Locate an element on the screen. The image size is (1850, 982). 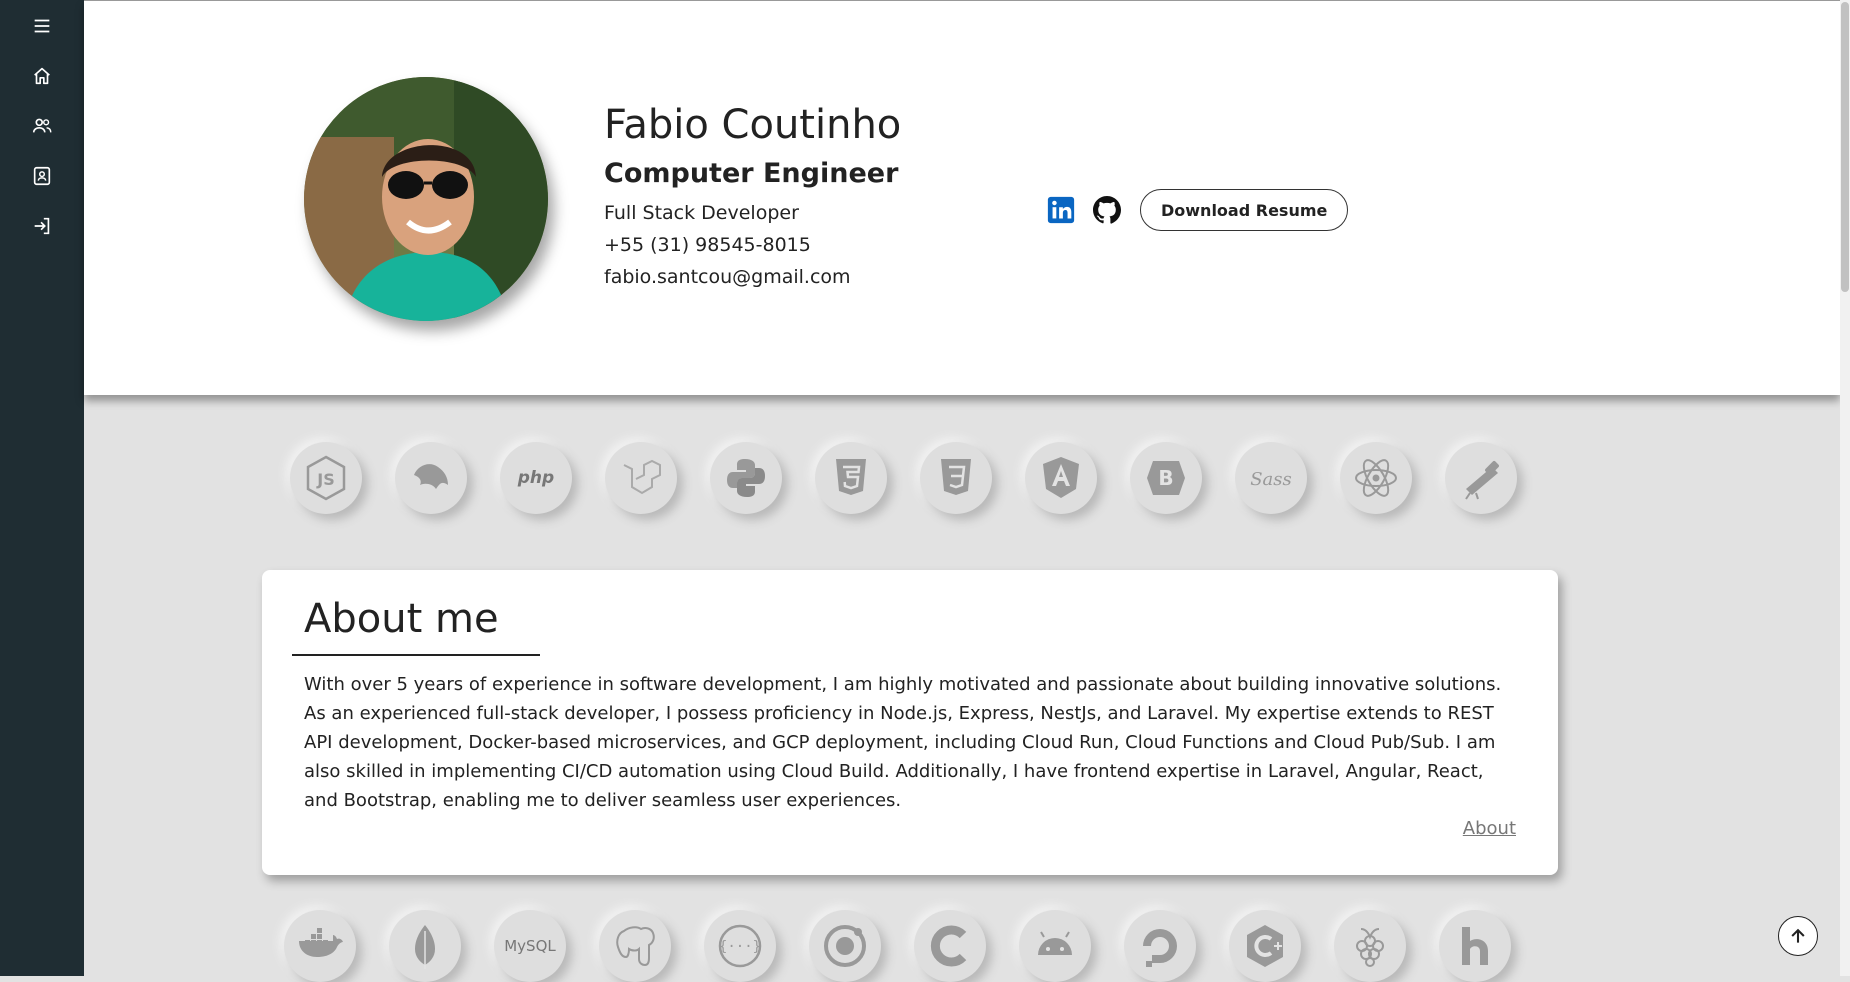
github-icon is located at coordinates (1107, 210).